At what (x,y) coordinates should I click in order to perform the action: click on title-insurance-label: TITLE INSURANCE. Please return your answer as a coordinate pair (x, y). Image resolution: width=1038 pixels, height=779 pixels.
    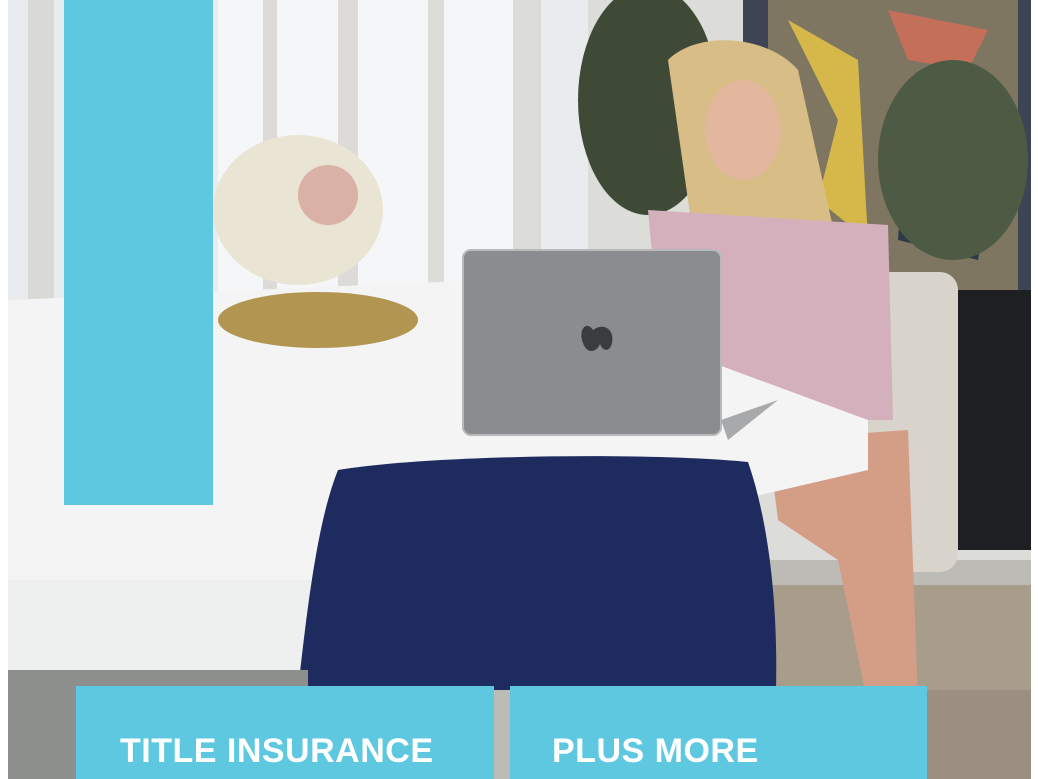
    Looking at the image, I should click on (277, 751).